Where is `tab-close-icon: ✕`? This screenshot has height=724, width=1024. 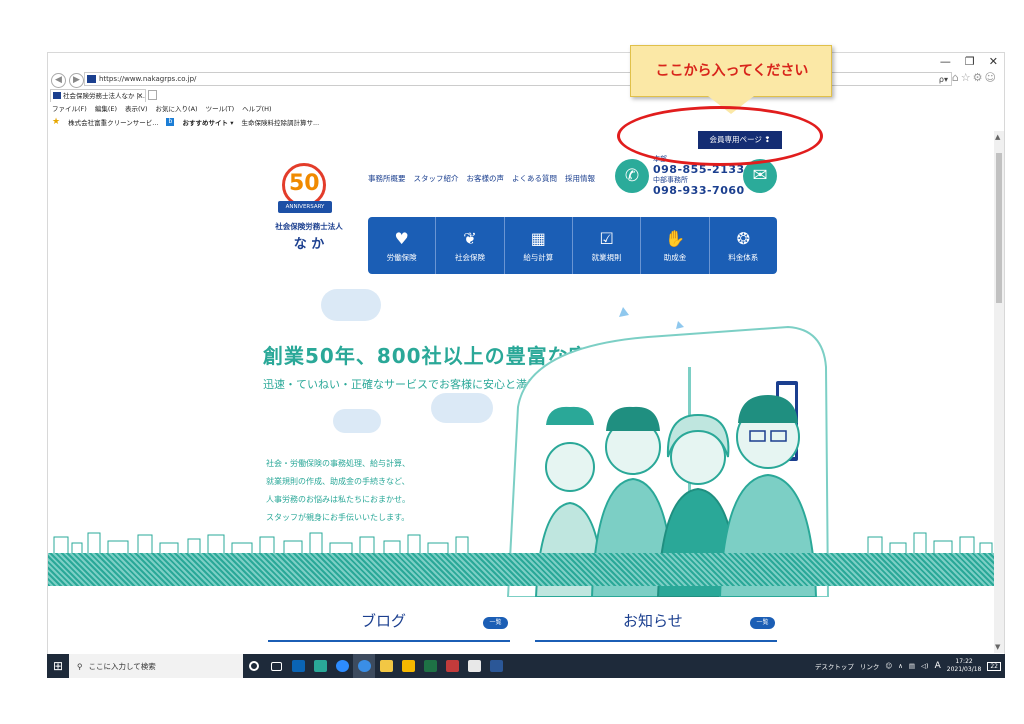 tab-close-icon: ✕ is located at coordinates (140, 96).